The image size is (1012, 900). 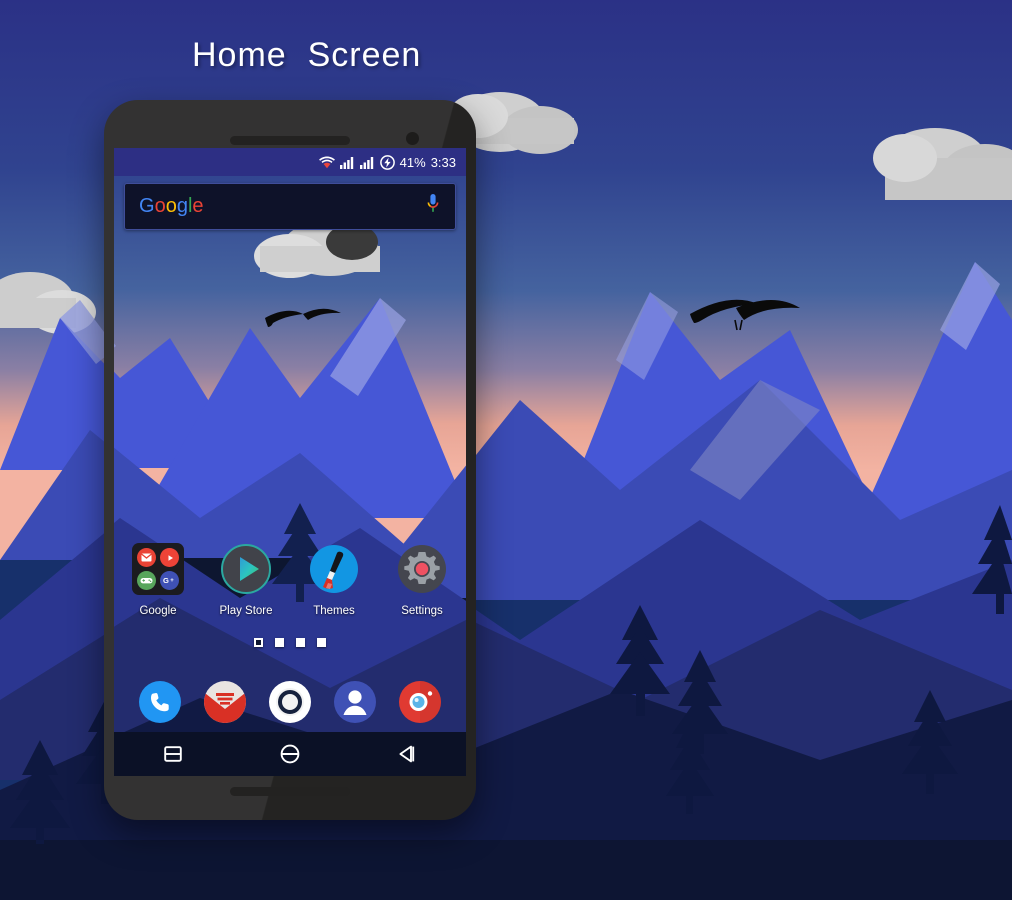 I want to click on phone-dialer-icon, so click(x=160, y=702).